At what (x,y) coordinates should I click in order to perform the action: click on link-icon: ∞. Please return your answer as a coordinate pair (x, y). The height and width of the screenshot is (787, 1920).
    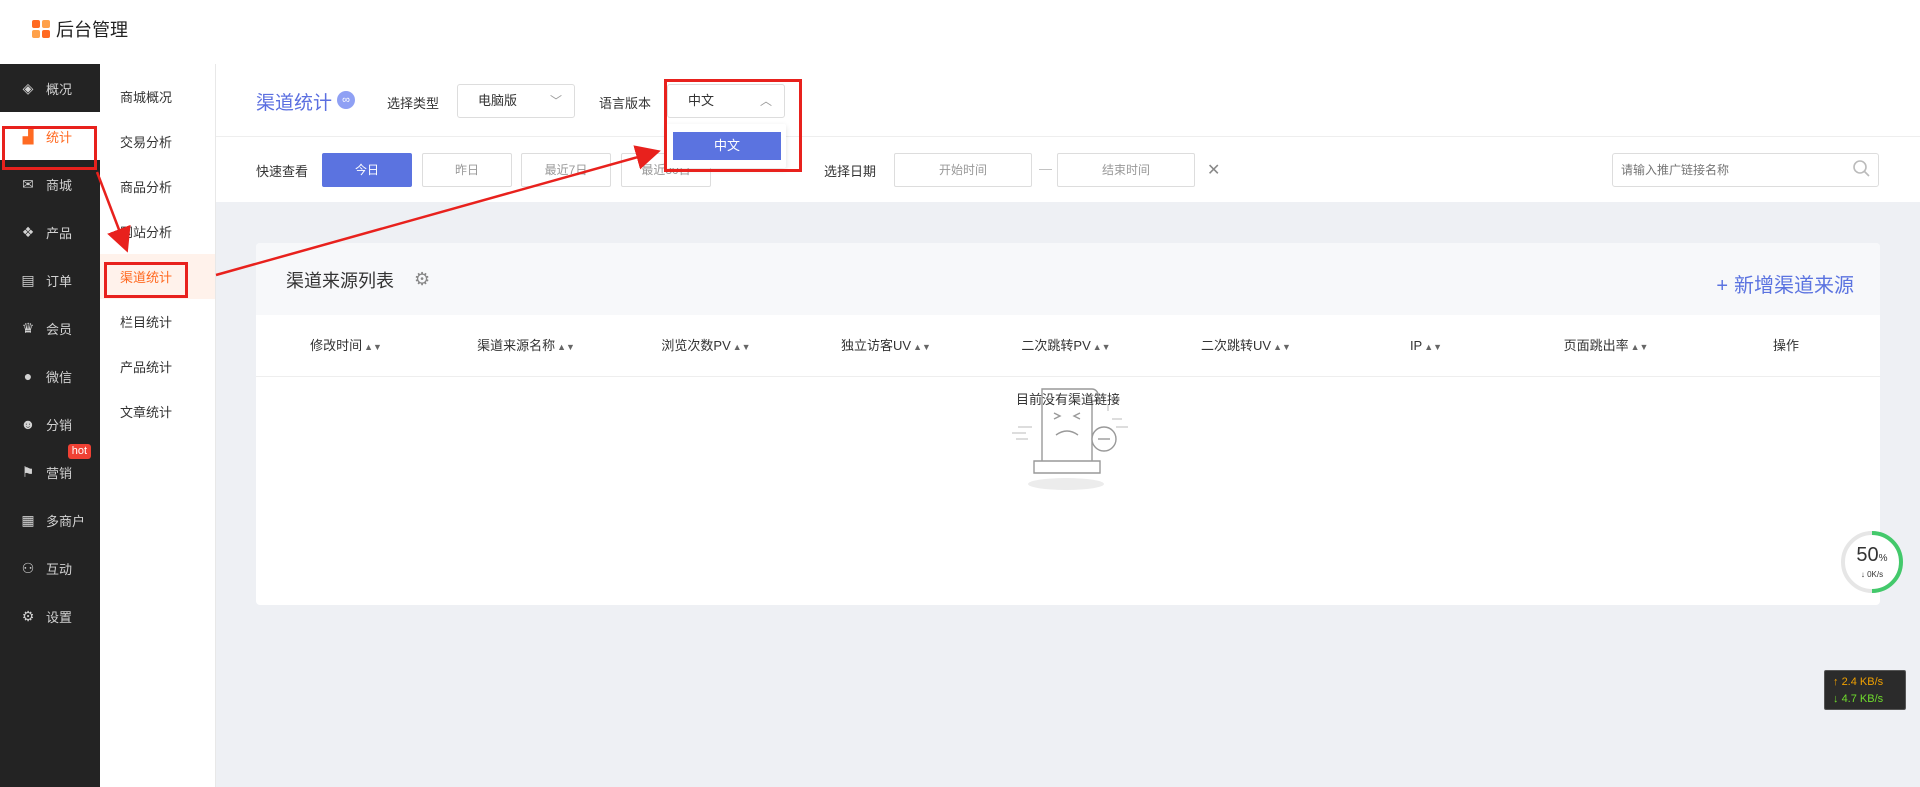
    Looking at the image, I should click on (346, 100).